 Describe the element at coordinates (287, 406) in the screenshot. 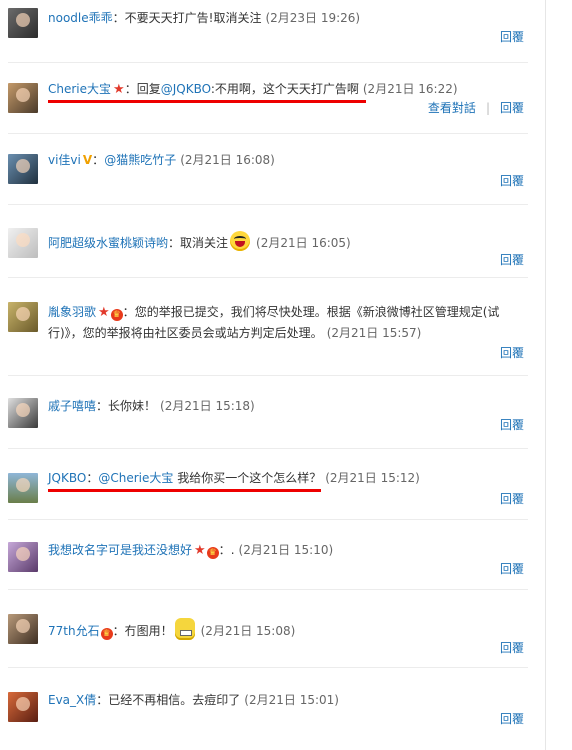

I see `comment-body: 戚子嘻嘻：长你妹！ (2月21日 15:18)` at that location.